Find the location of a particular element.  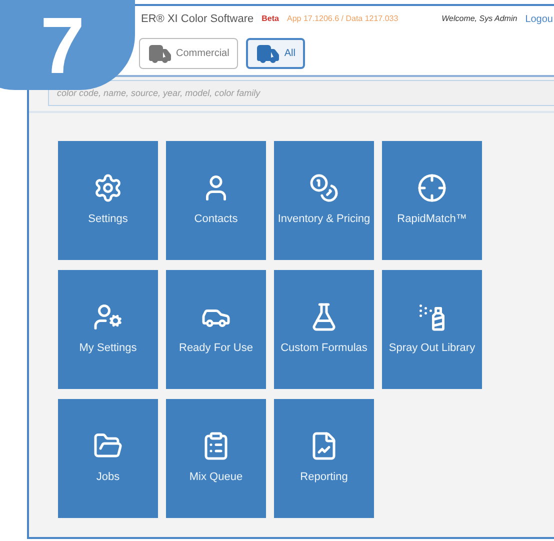

vehicle-tab: All is located at coordinates (276, 53).